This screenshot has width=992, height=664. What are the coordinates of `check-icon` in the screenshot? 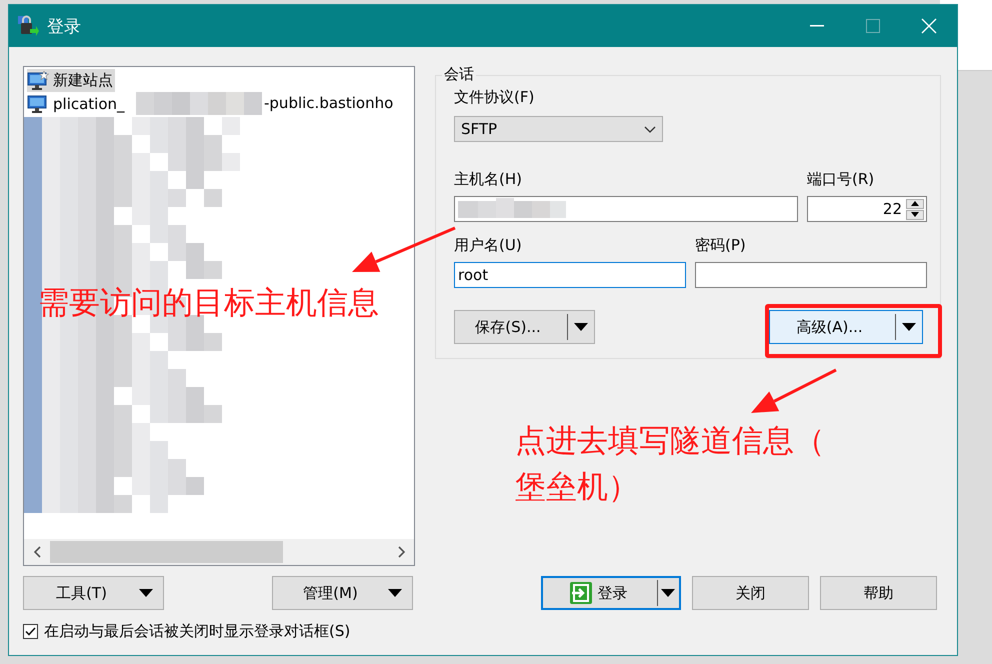 It's located at (30, 631).